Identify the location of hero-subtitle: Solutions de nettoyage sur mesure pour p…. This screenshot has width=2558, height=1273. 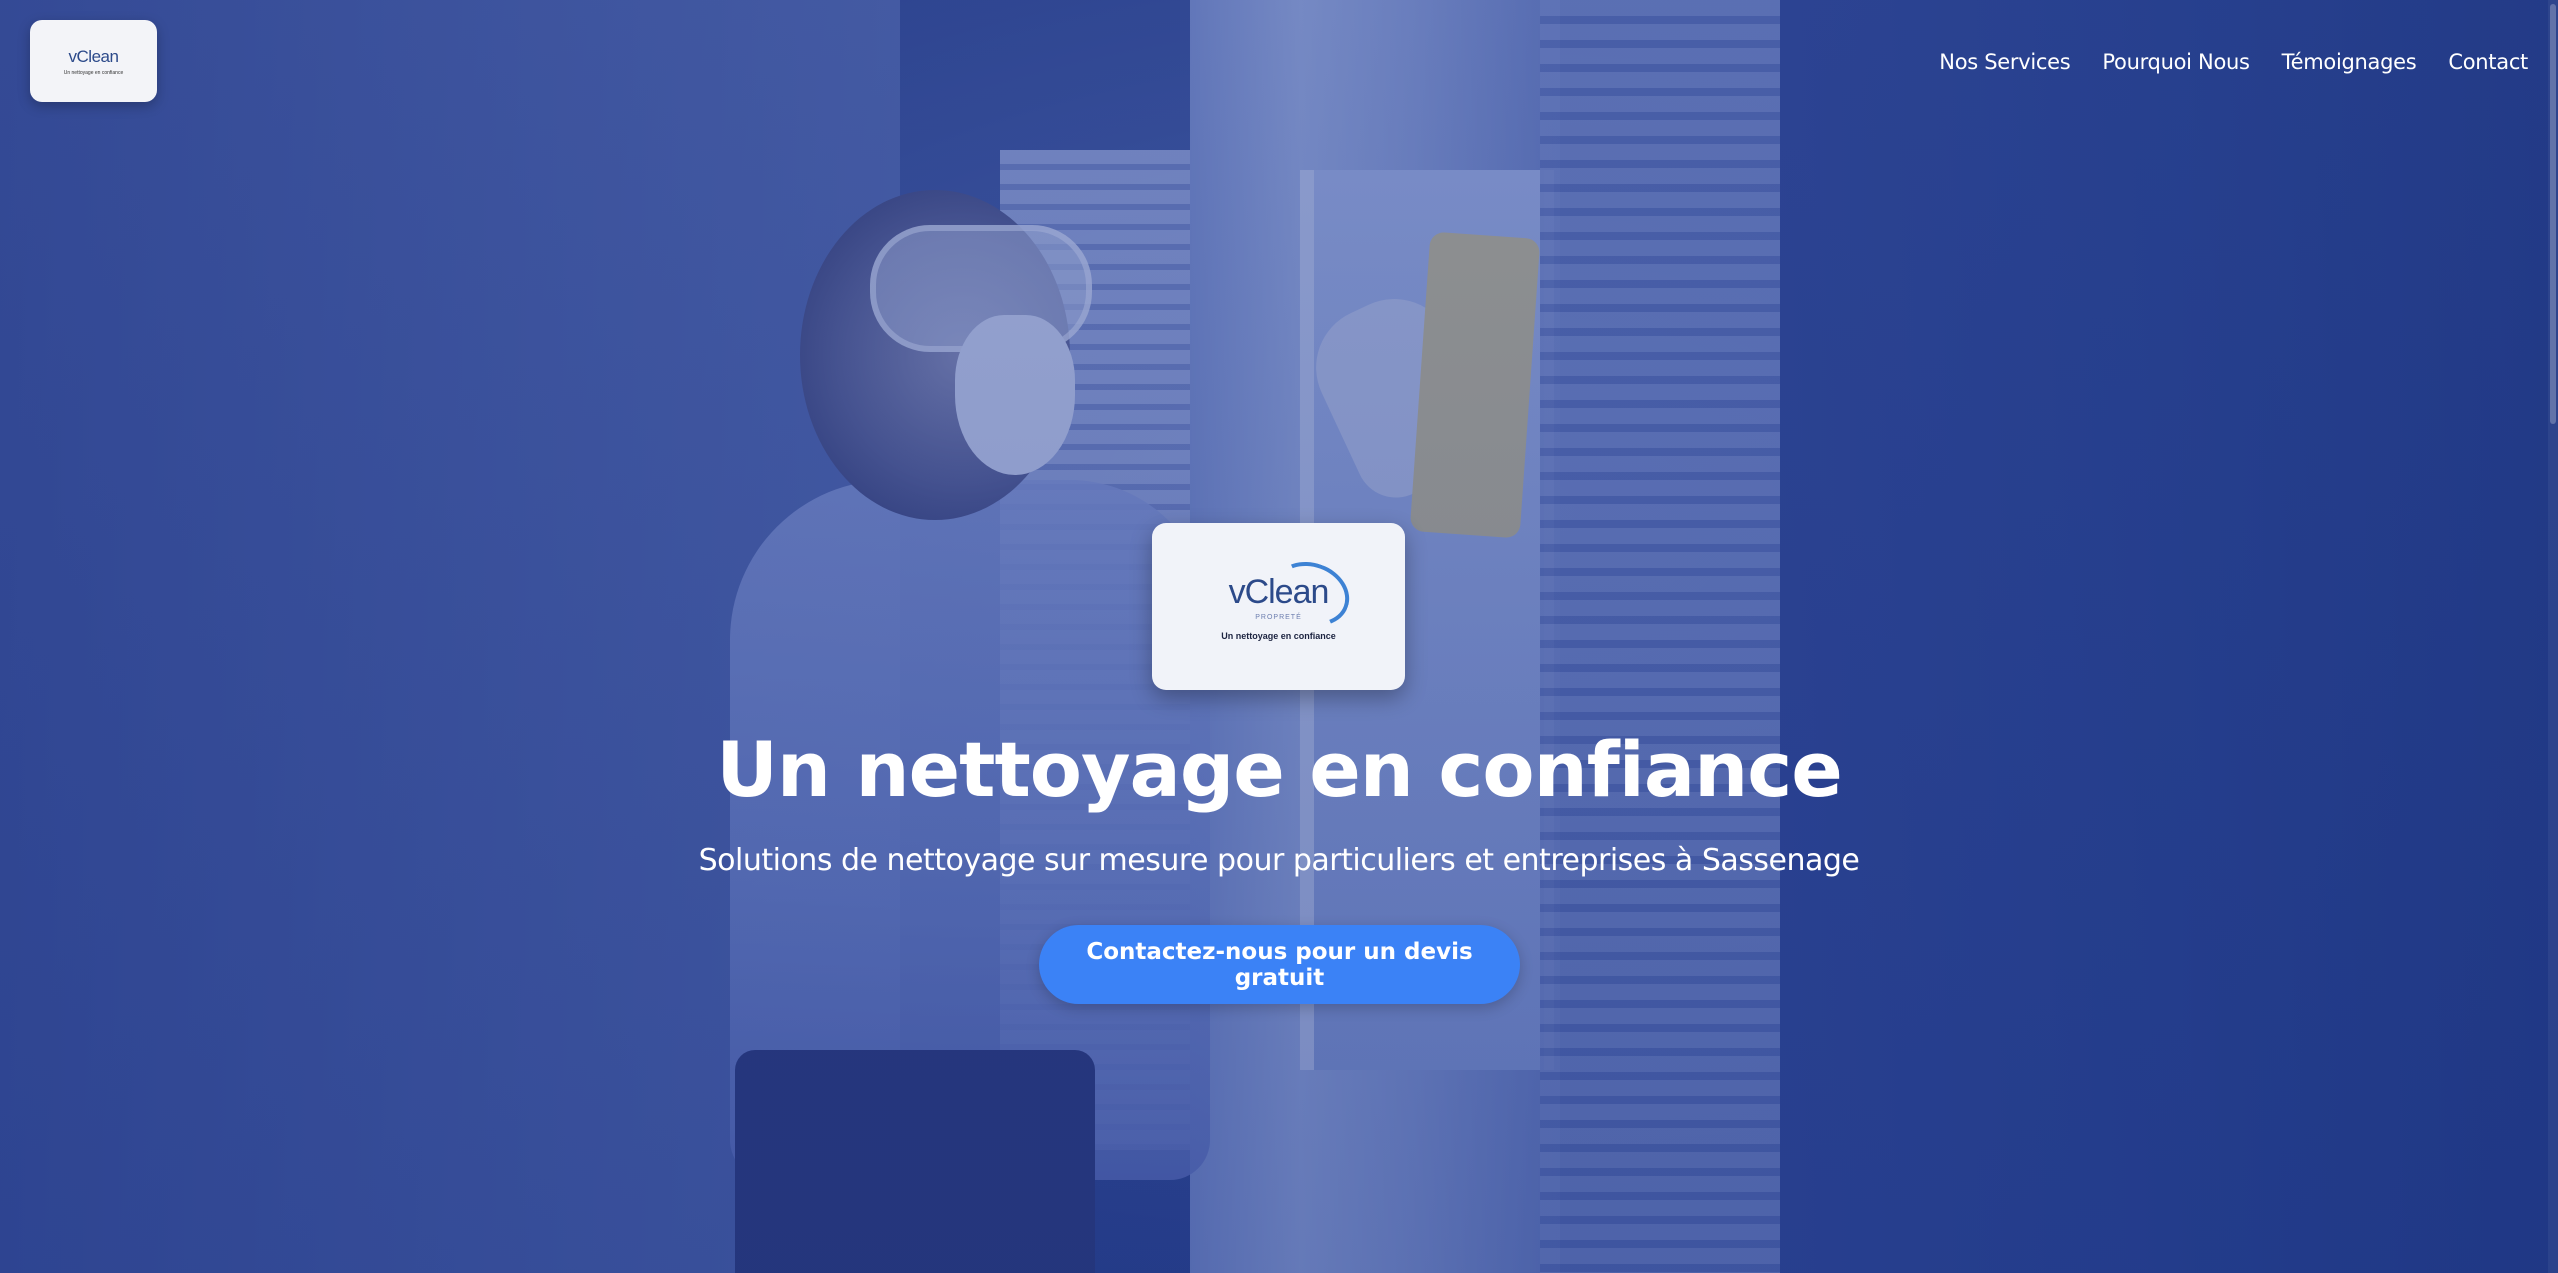
(1279, 860).